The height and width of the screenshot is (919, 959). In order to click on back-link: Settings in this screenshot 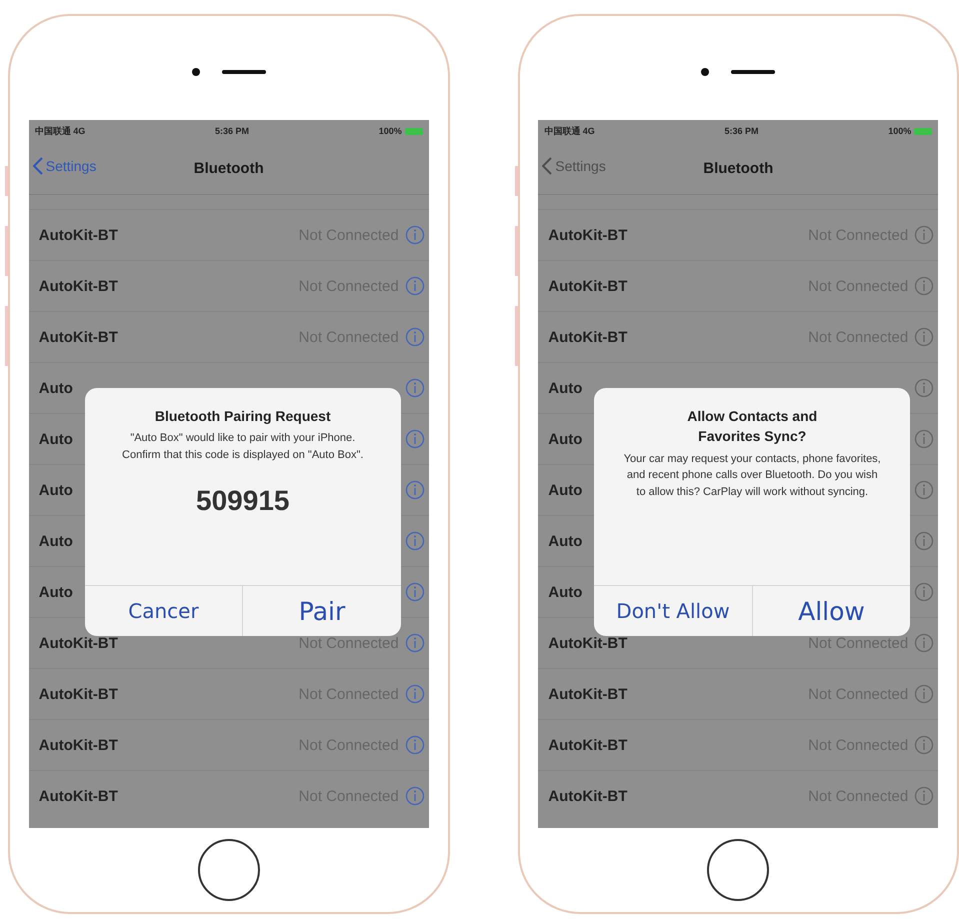, I will do `click(574, 166)`.